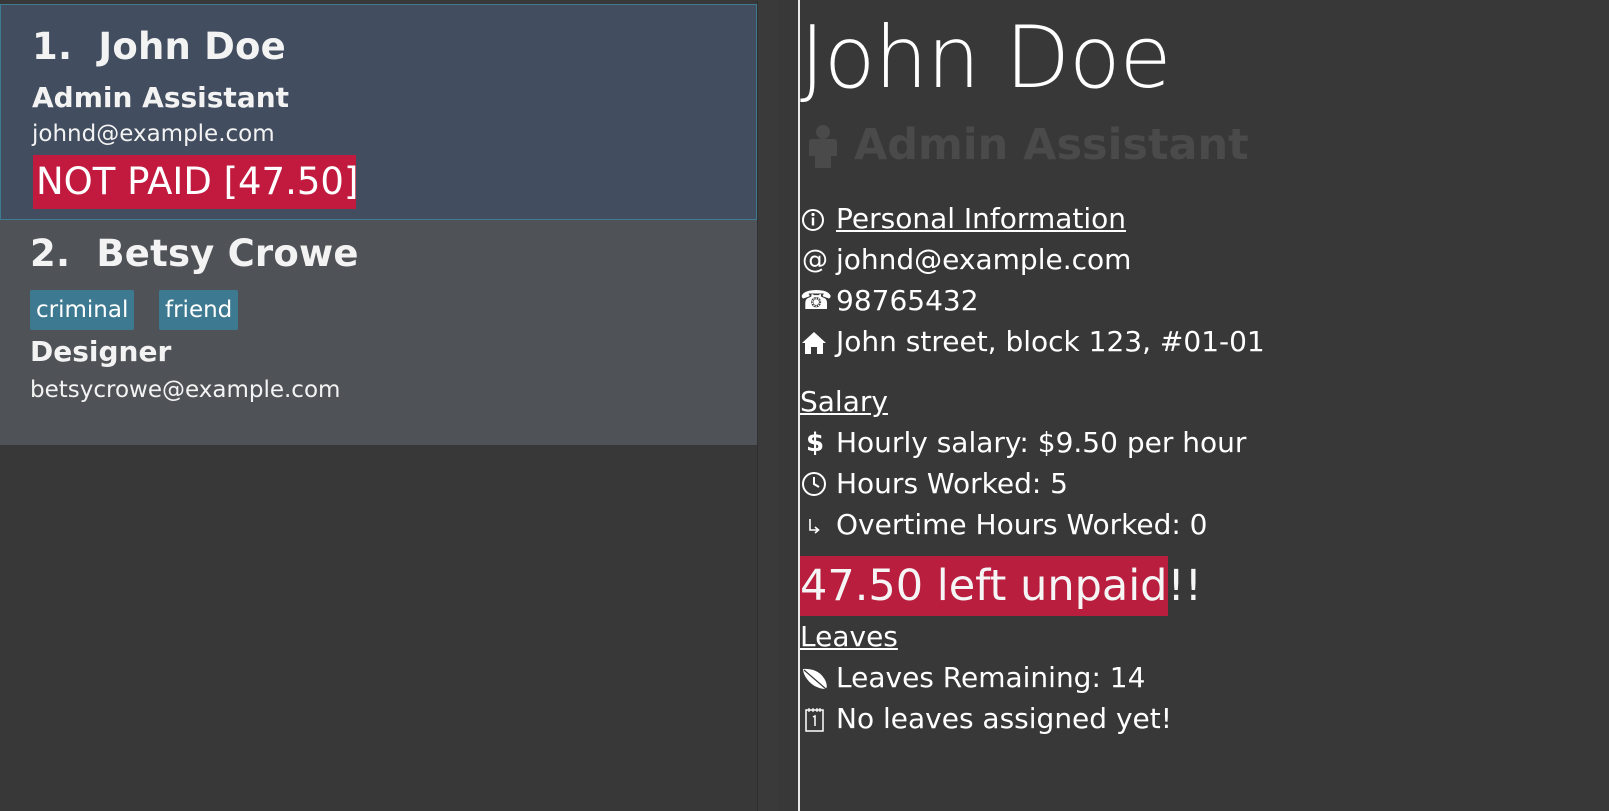 The height and width of the screenshot is (811, 1609). I want to click on phone-icon: ☎, so click(816, 301).